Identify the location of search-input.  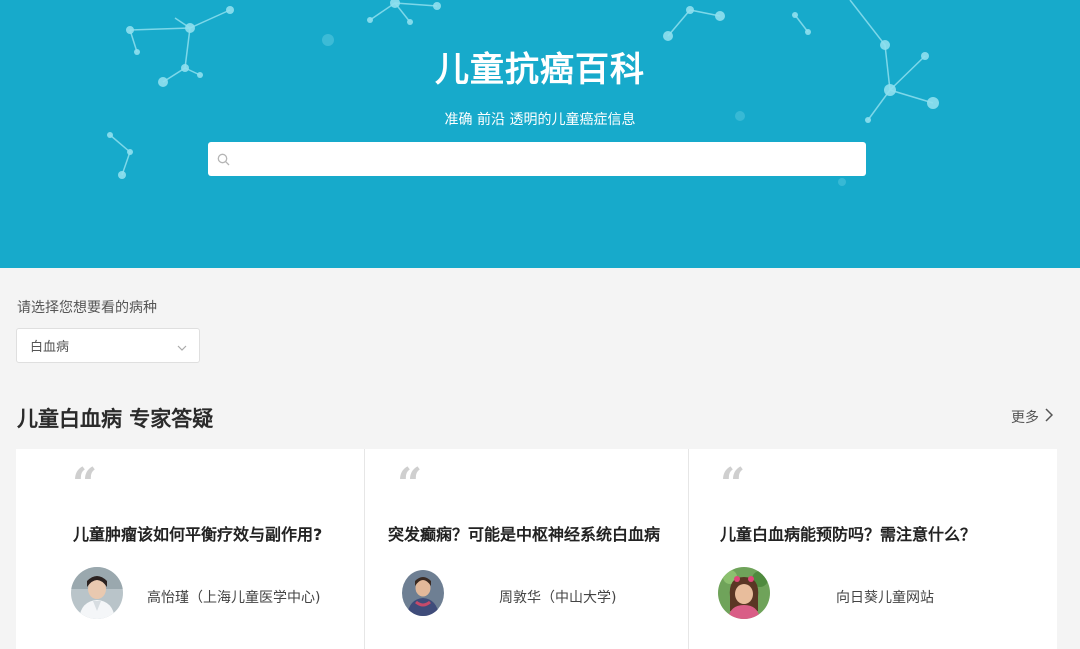
(552, 159).